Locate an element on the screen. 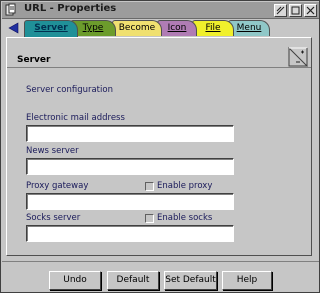 The image size is (320, 293). close-button is located at coordinates (310, 10).